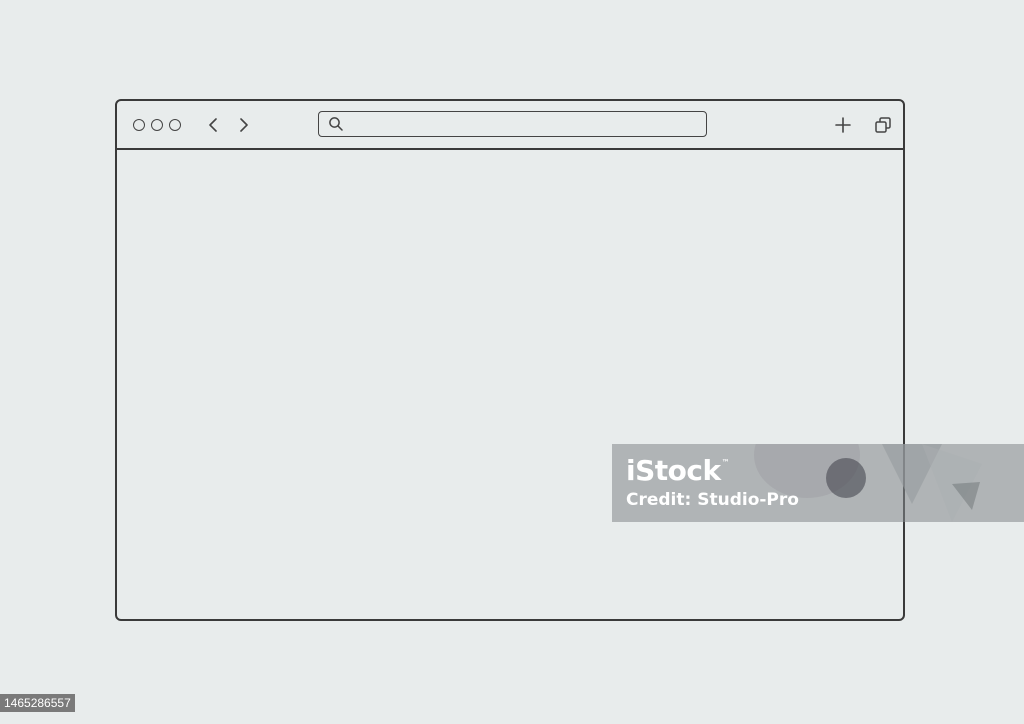 The width and height of the screenshot is (1024, 724). Describe the element at coordinates (712, 500) in the screenshot. I see `watermark-credit: Credit: Studio-Pro` at that location.